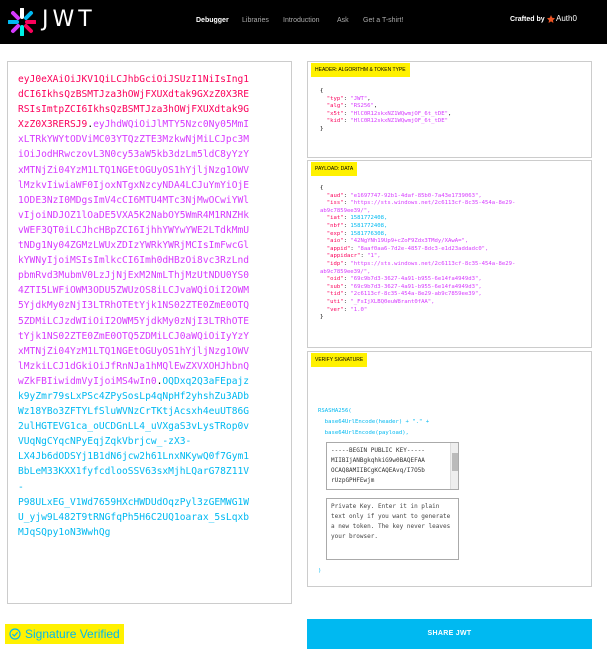 This screenshot has height=652, width=607. I want to click on jwt-logo-icon, so click(22, 22).